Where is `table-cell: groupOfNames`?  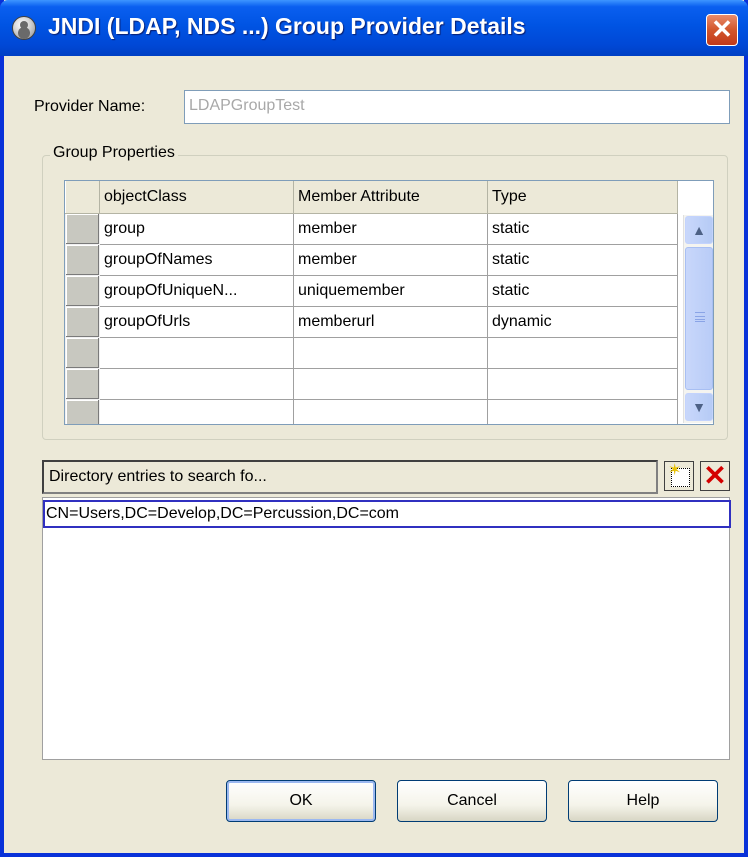 table-cell: groupOfNames is located at coordinates (196, 260).